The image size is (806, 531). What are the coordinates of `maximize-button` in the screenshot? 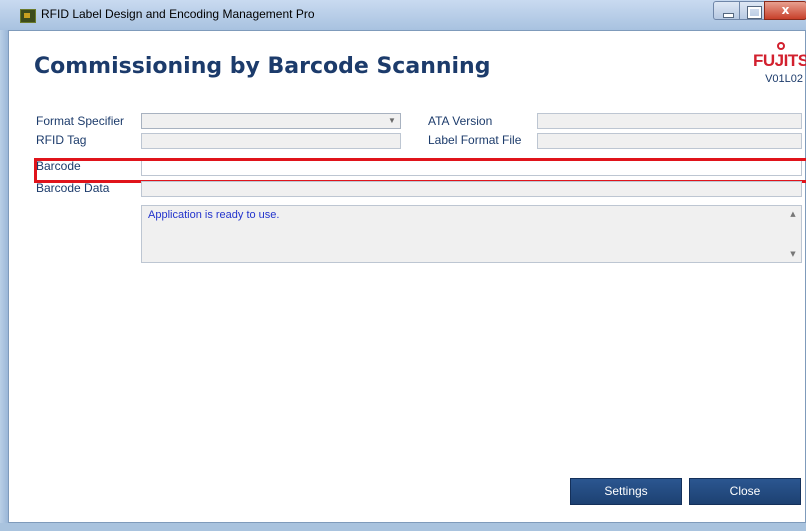 It's located at (752, 10).